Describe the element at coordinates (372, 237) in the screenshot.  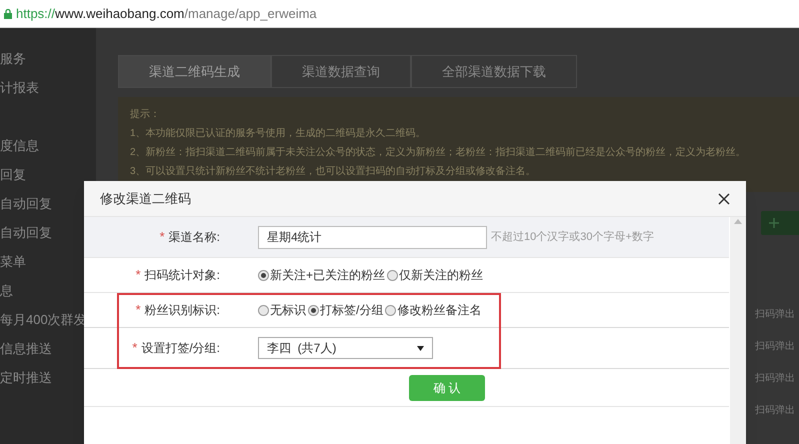
I see `channel-name-field: 星期4统计` at that location.